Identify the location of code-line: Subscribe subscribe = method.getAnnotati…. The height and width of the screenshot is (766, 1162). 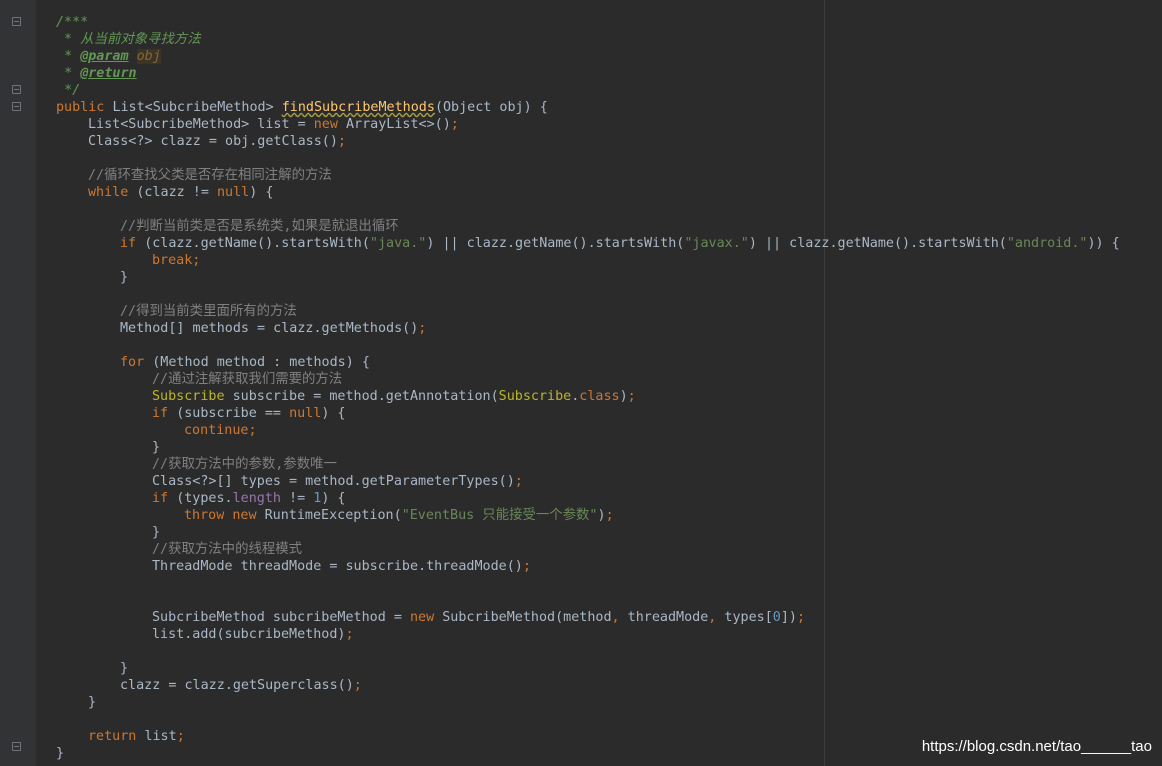
(394, 396).